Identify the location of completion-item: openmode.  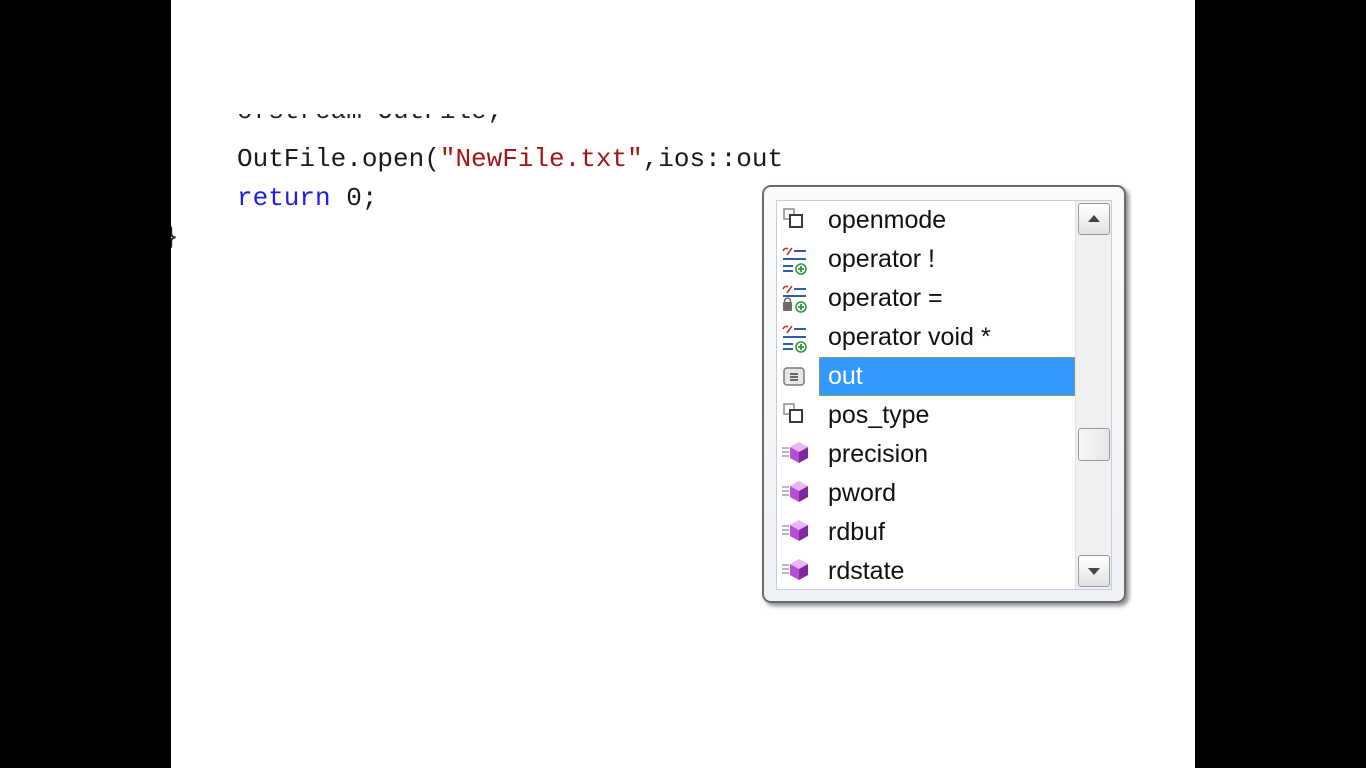
(927, 220).